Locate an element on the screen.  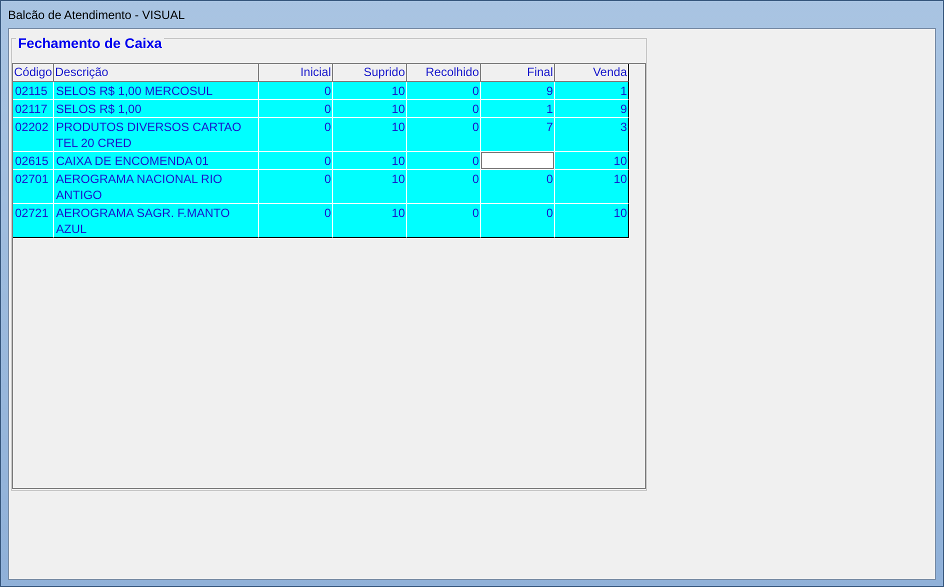
table-cell: CAIXA DE ENCOMENDA 01 is located at coordinates (156, 161).